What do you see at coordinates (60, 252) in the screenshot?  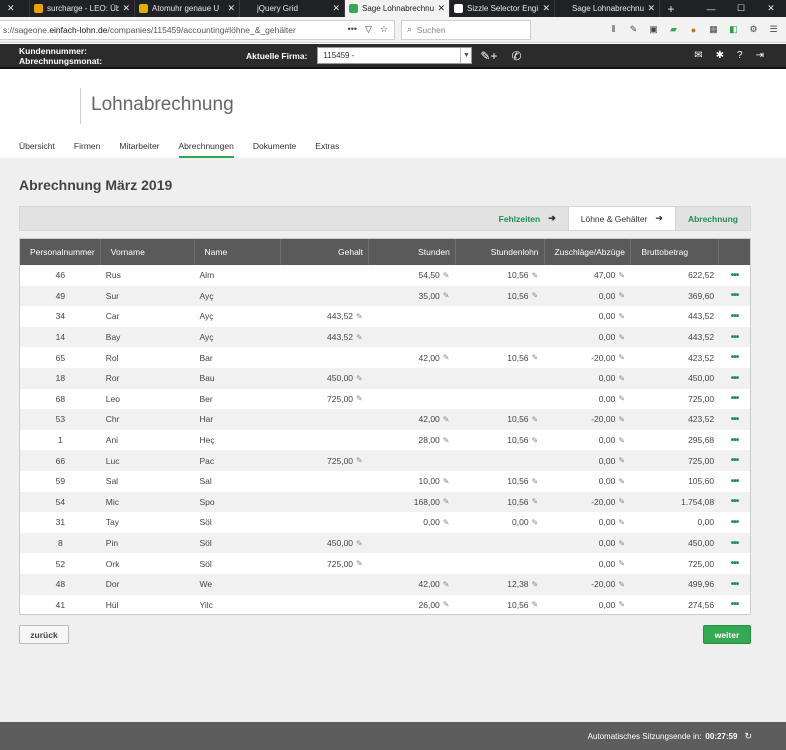 I see `column-header: Personalnummer` at bounding box center [60, 252].